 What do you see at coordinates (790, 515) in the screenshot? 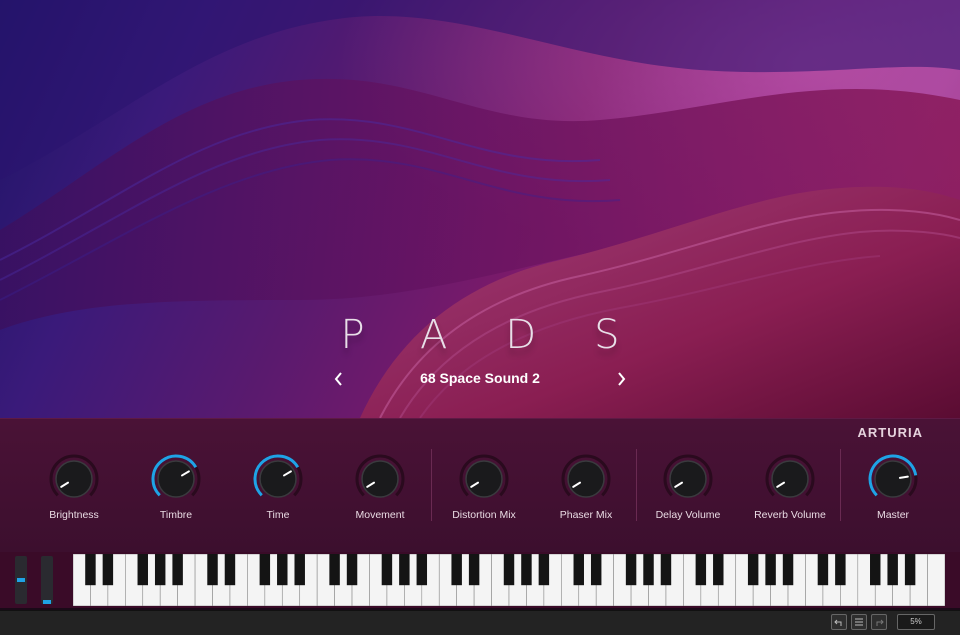
I see `knob-label: Reverb Volume` at bounding box center [790, 515].